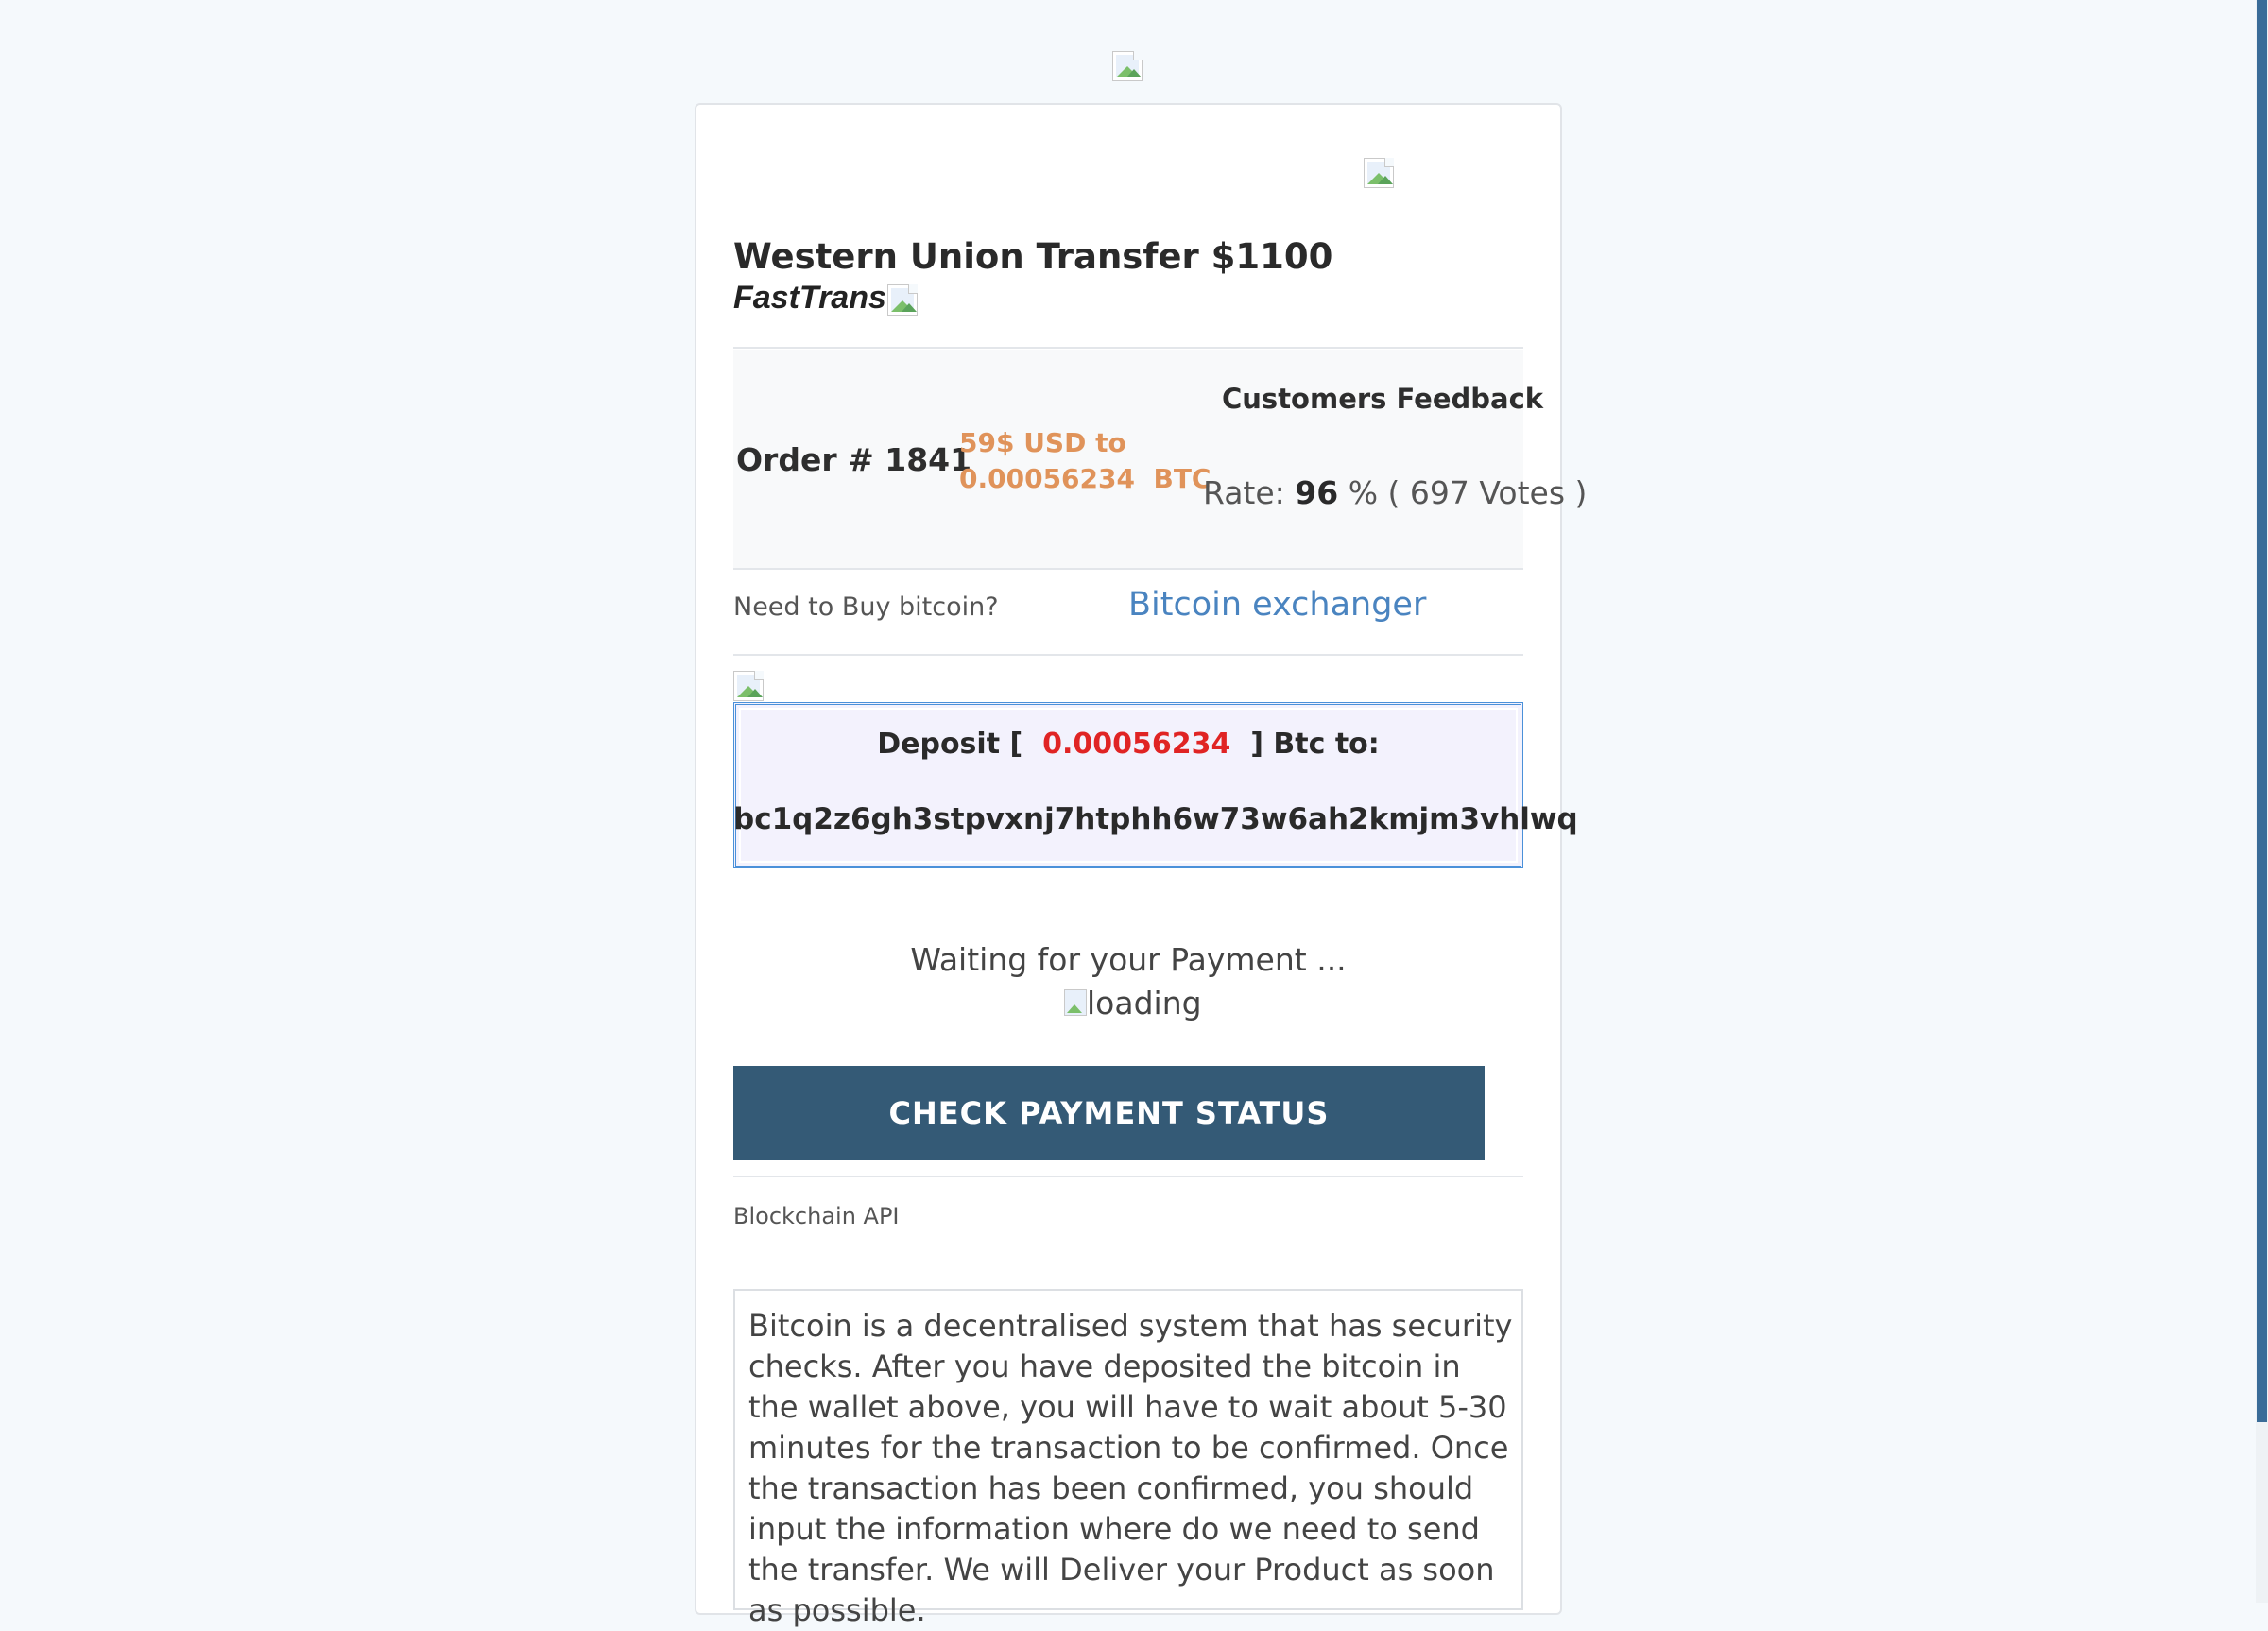 This screenshot has width=2268, height=1631. I want to click on rate-value: 96, so click(1317, 492).